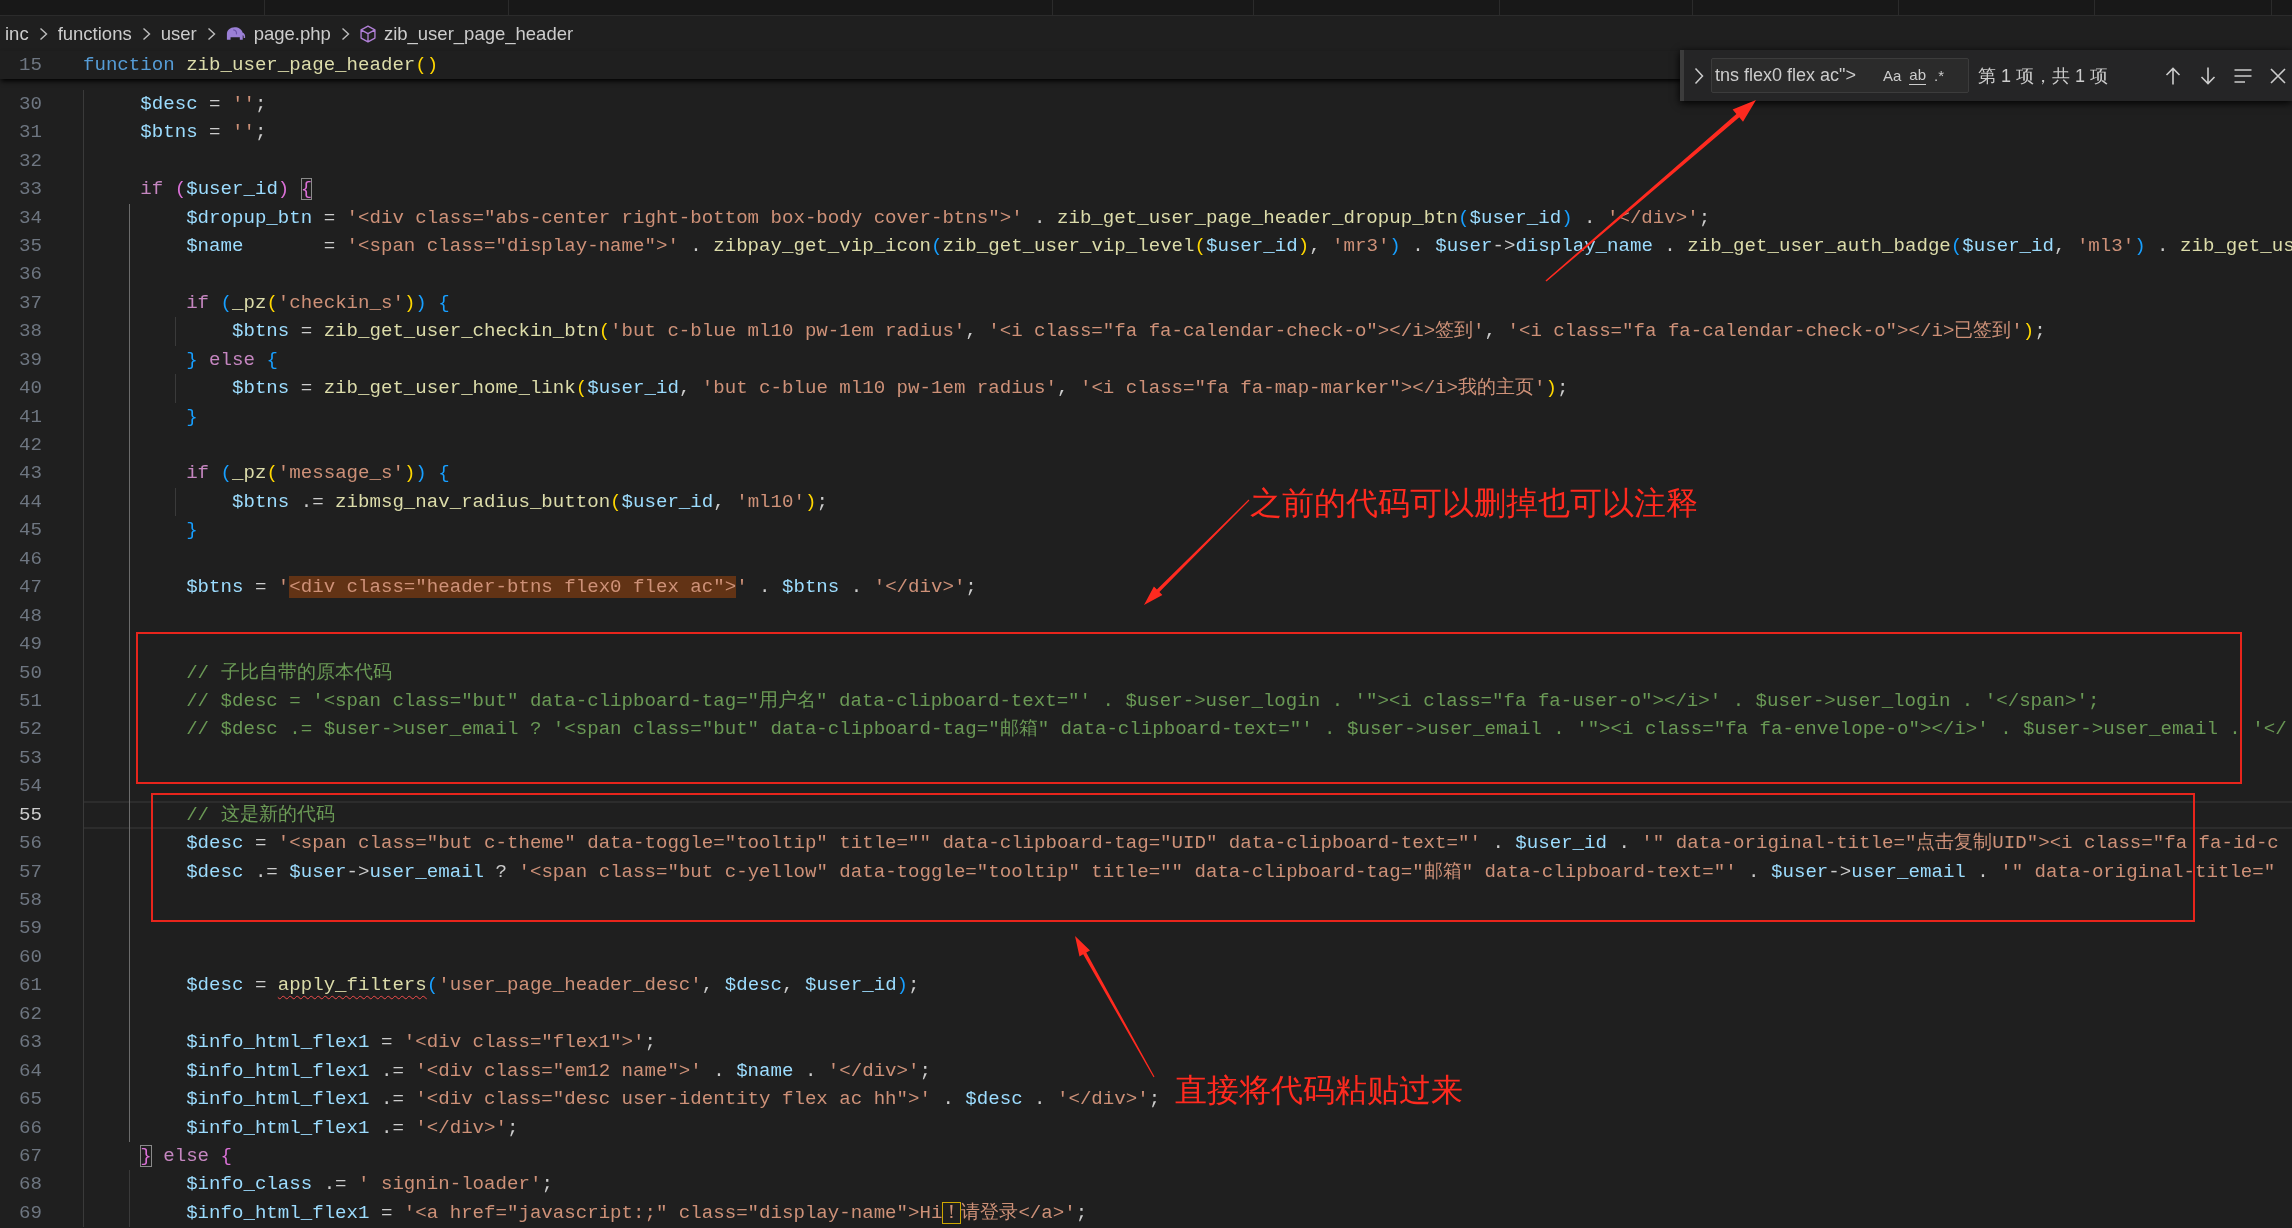 This screenshot has width=2292, height=1228. What do you see at coordinates (352, 1127) in the screenshot?
I see `code-line: $info_html_flex1 .= '</div>';` at bounding box center [352, 1127].